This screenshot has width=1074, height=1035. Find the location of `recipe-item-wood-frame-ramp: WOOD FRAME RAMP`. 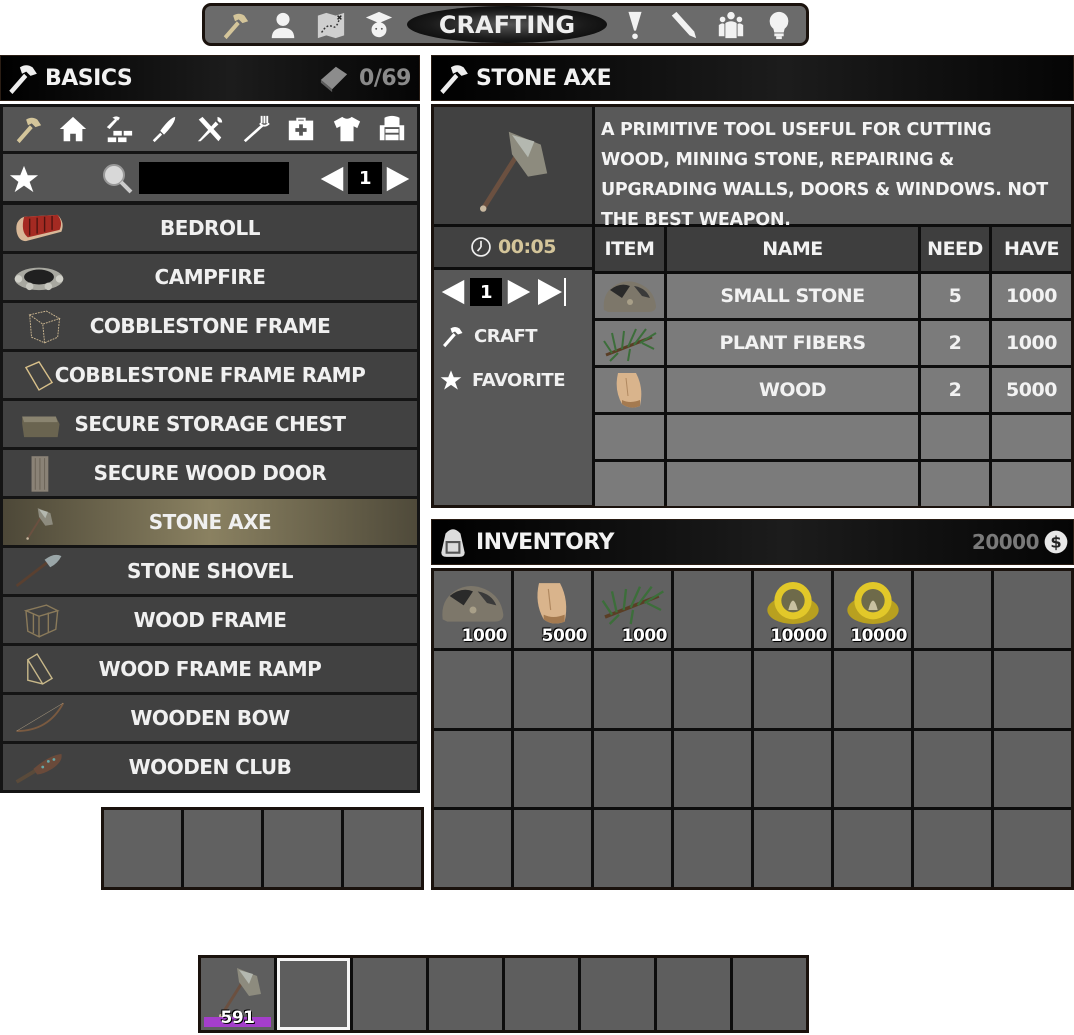

recipe-item-wood-frame-ramp: WOOD FRAME RAMP is located at coordinates (210, 669).